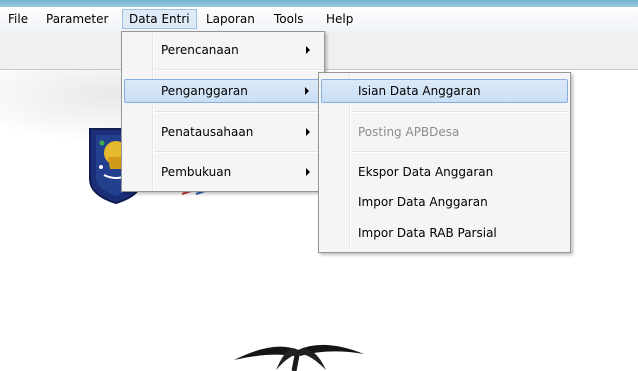  Describe the element at coordinates (159, 19) in the screenshot. I see `menu-data-entri: Data Entri` at that location.